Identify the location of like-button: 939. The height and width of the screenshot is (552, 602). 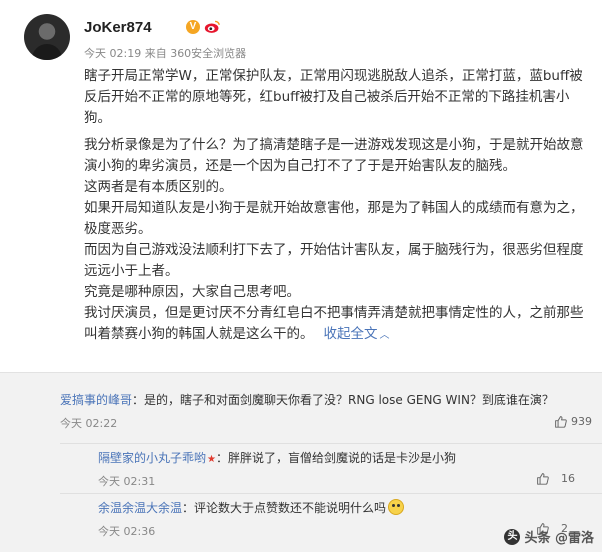
(573, 421).